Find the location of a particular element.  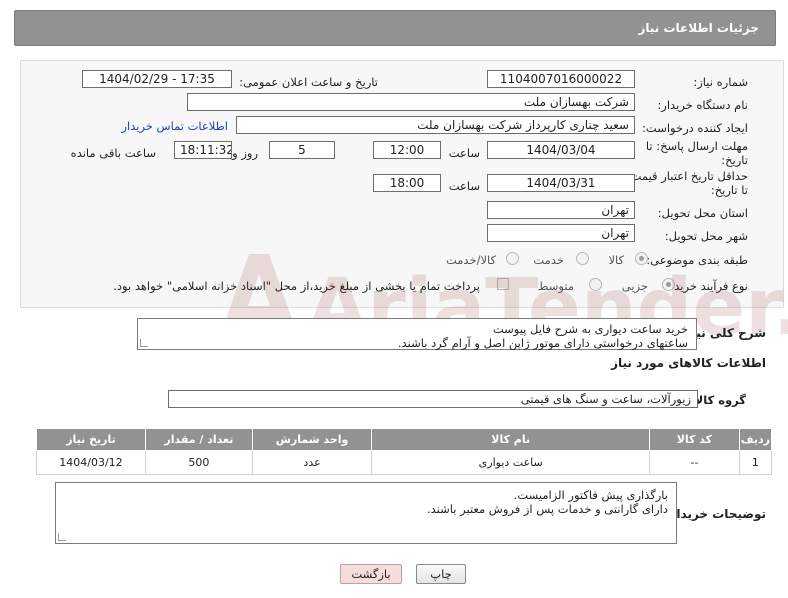

process-radio-medium is located at coordinates (595, 284).